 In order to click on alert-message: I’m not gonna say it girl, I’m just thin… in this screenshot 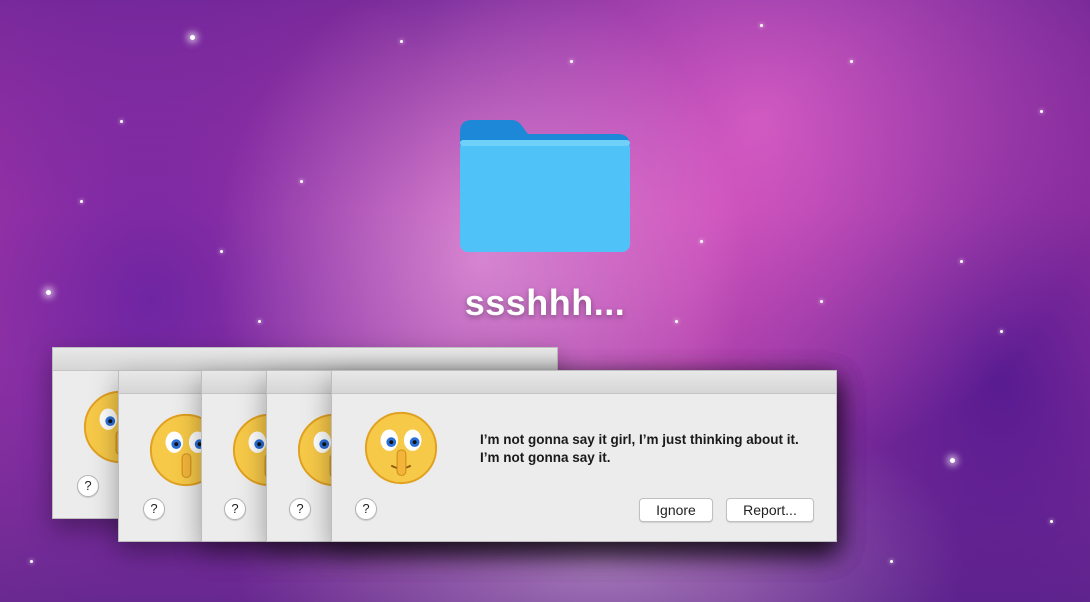, I will do `click(639, 449)`.